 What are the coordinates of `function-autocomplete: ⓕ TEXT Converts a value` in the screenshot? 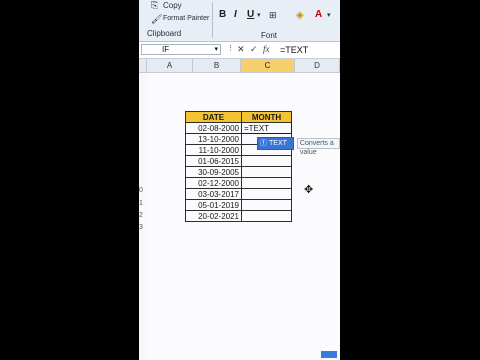 It's located at (298, 146).